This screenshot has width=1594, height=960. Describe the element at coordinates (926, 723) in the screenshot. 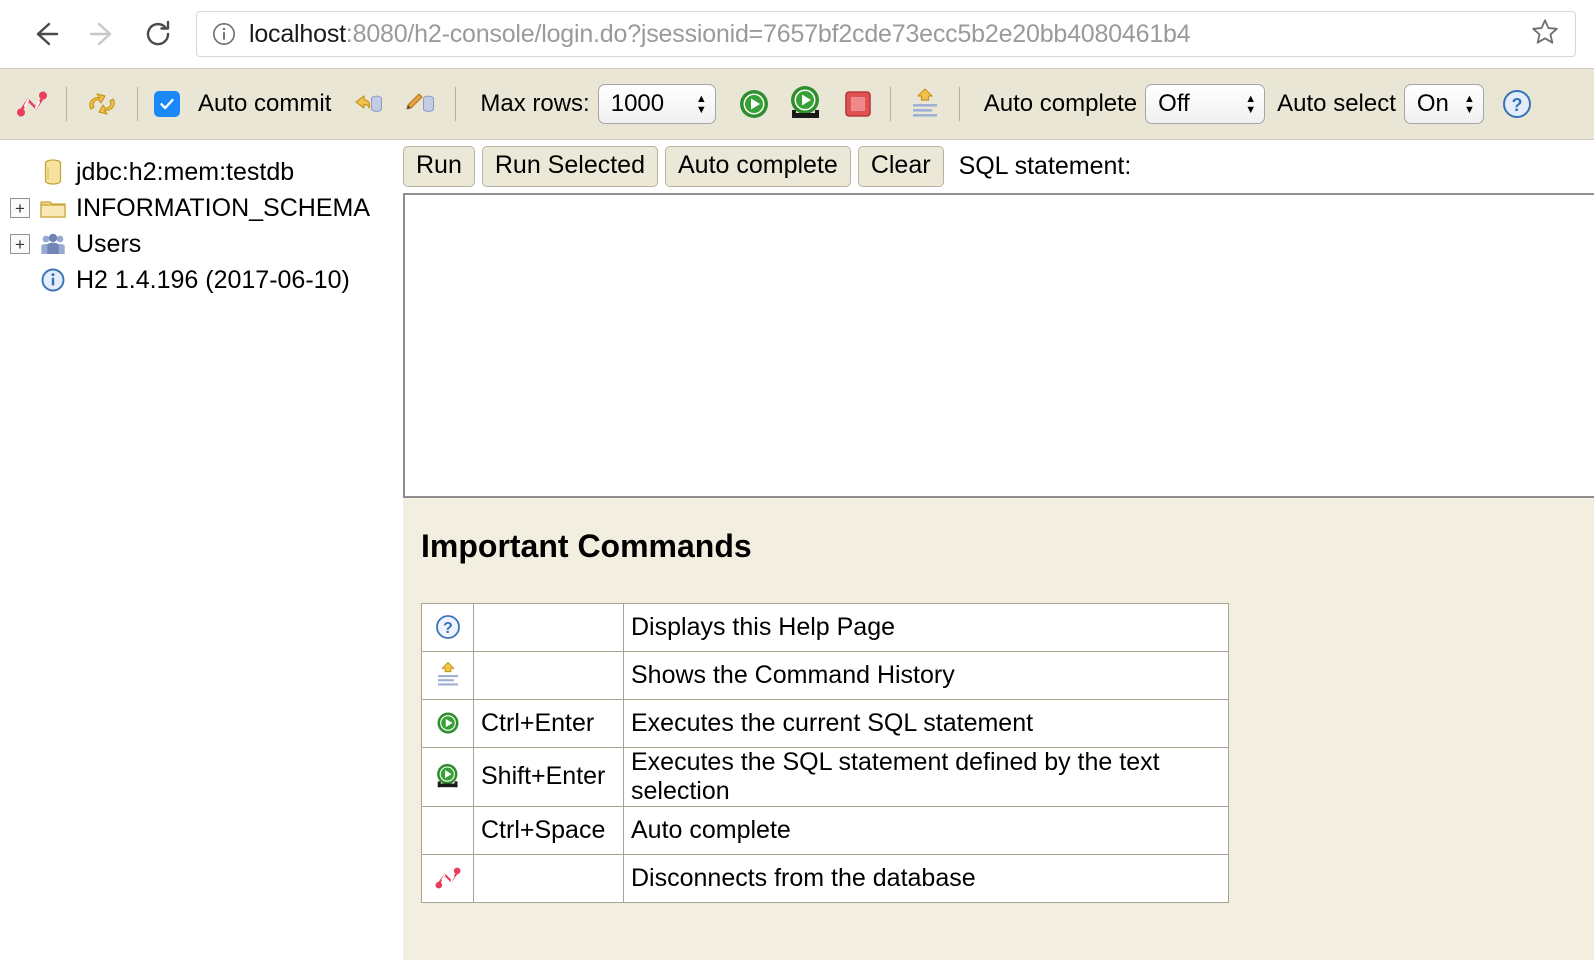

I see `row-desc-cell: Executes the current SQL statement` at that location.